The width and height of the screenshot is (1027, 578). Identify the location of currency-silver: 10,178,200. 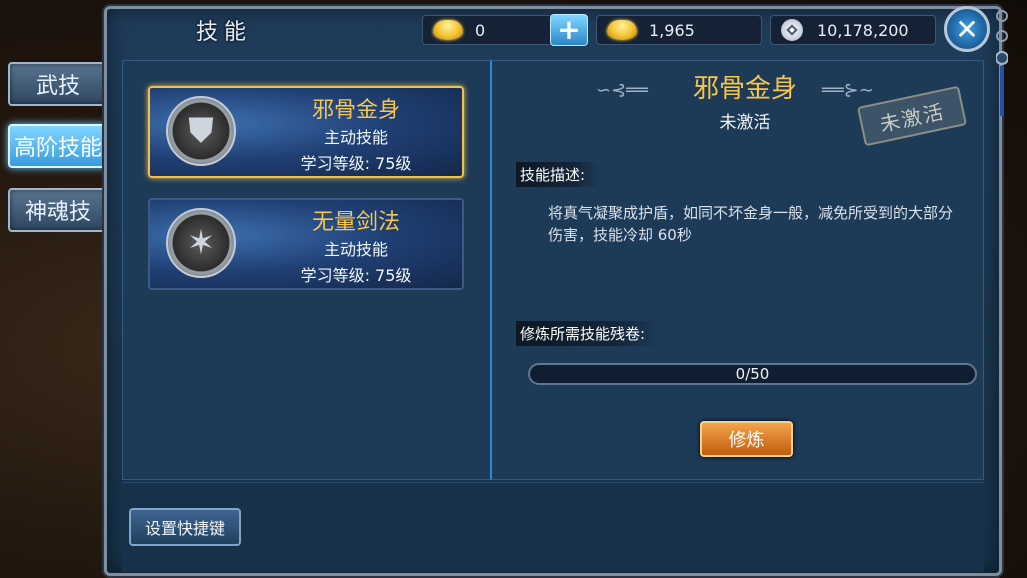
(853, 30).